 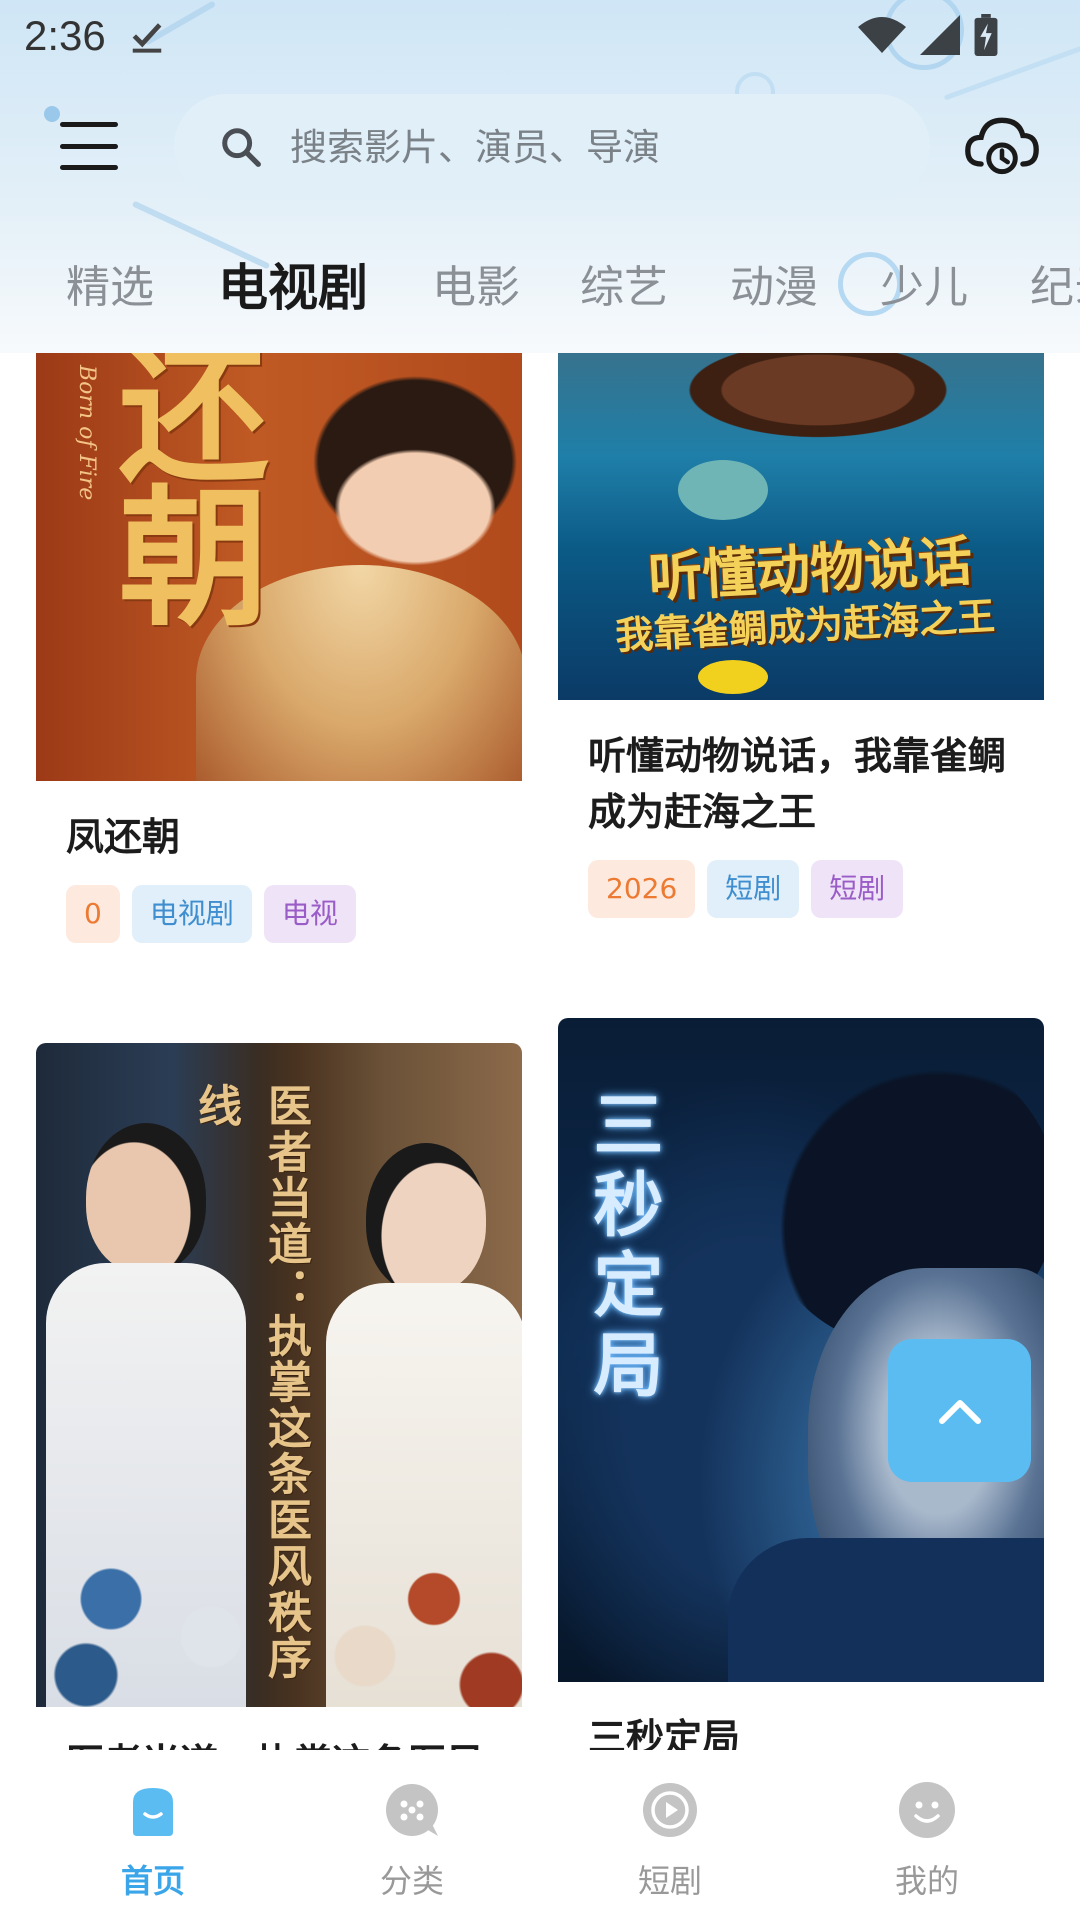 I want to click on status-time: 2:36, so click(x=65, y=35).